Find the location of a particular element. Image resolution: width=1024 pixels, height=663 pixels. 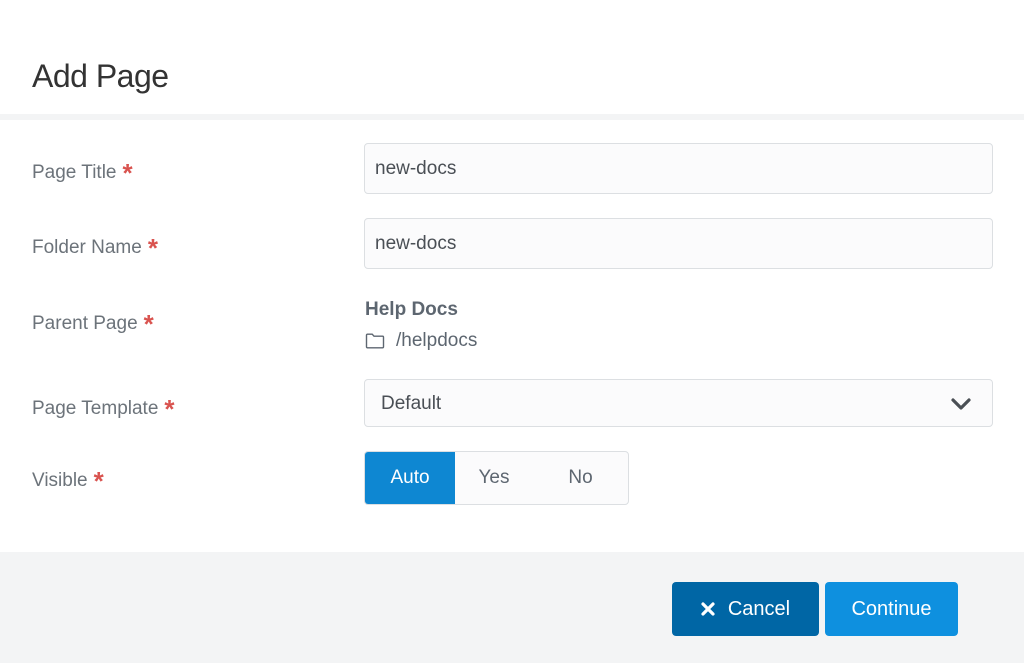

folder-name-label-text: Folder Name is located at coordinates (87, 247).